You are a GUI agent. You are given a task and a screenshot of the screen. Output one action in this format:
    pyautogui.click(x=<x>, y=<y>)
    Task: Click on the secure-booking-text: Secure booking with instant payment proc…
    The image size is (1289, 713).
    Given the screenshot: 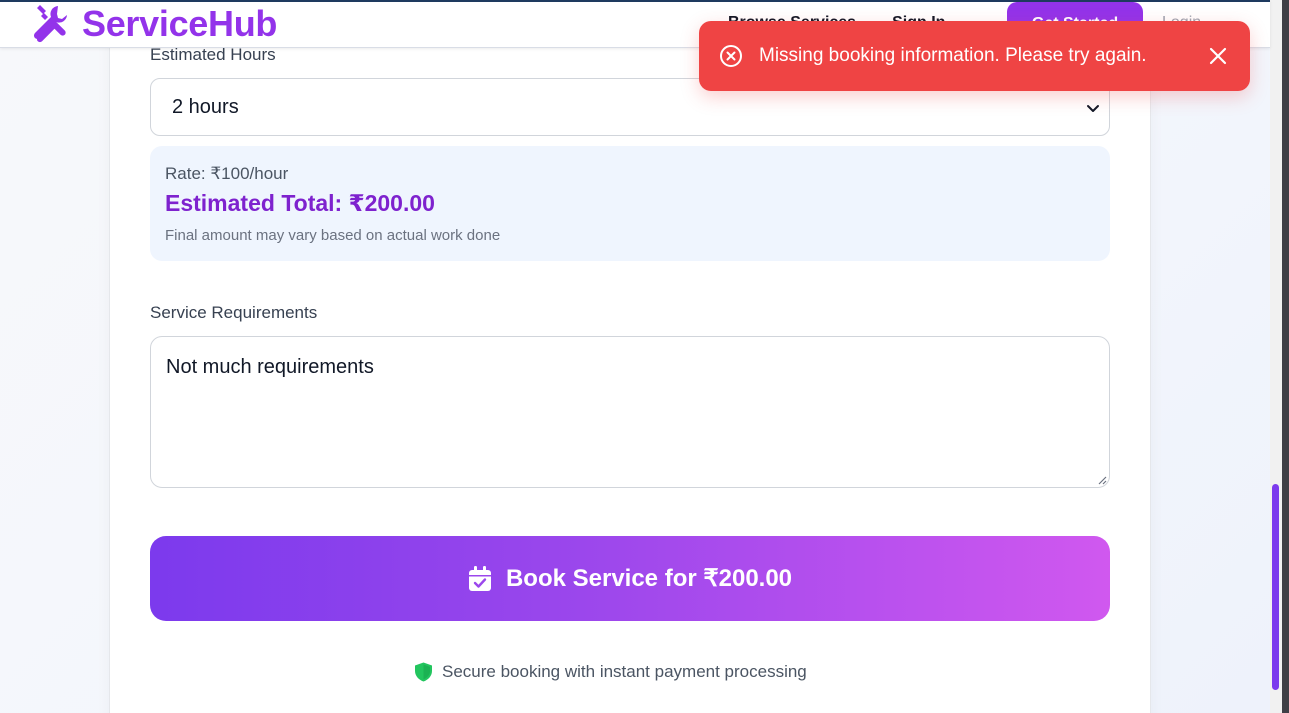 What is the action you would take?
    pyautogui.click(x=624, y=671)
    